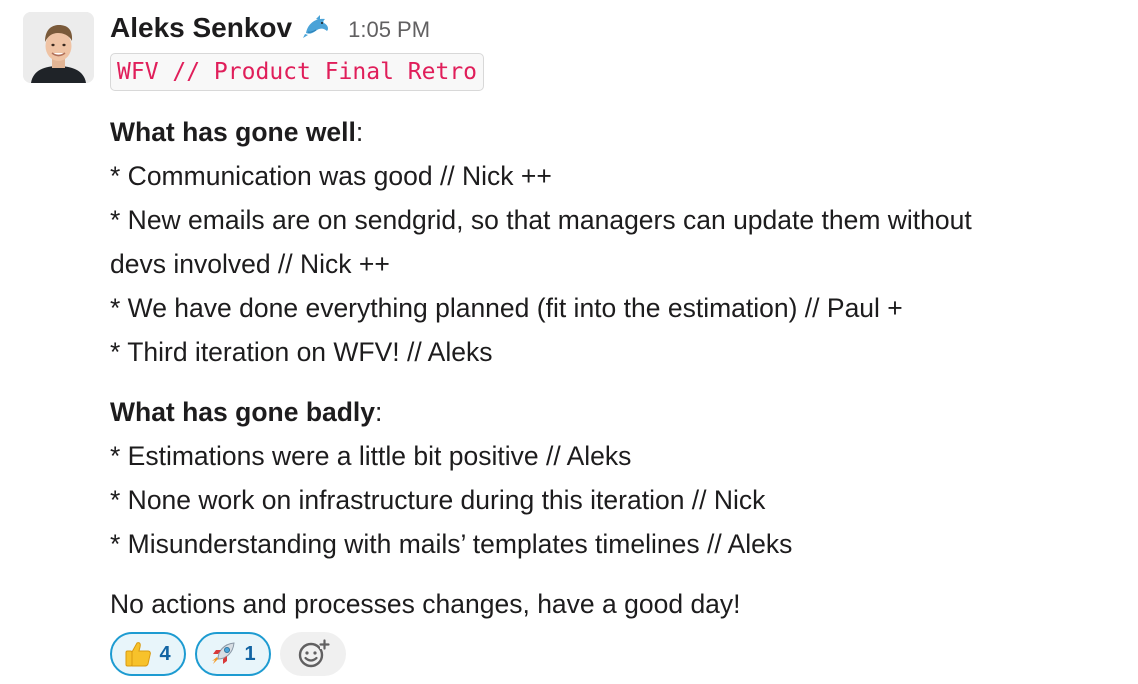  Describe the element at coordinates (138, 654) in the screenshot. I see `thumbs-up-icon` at that location.